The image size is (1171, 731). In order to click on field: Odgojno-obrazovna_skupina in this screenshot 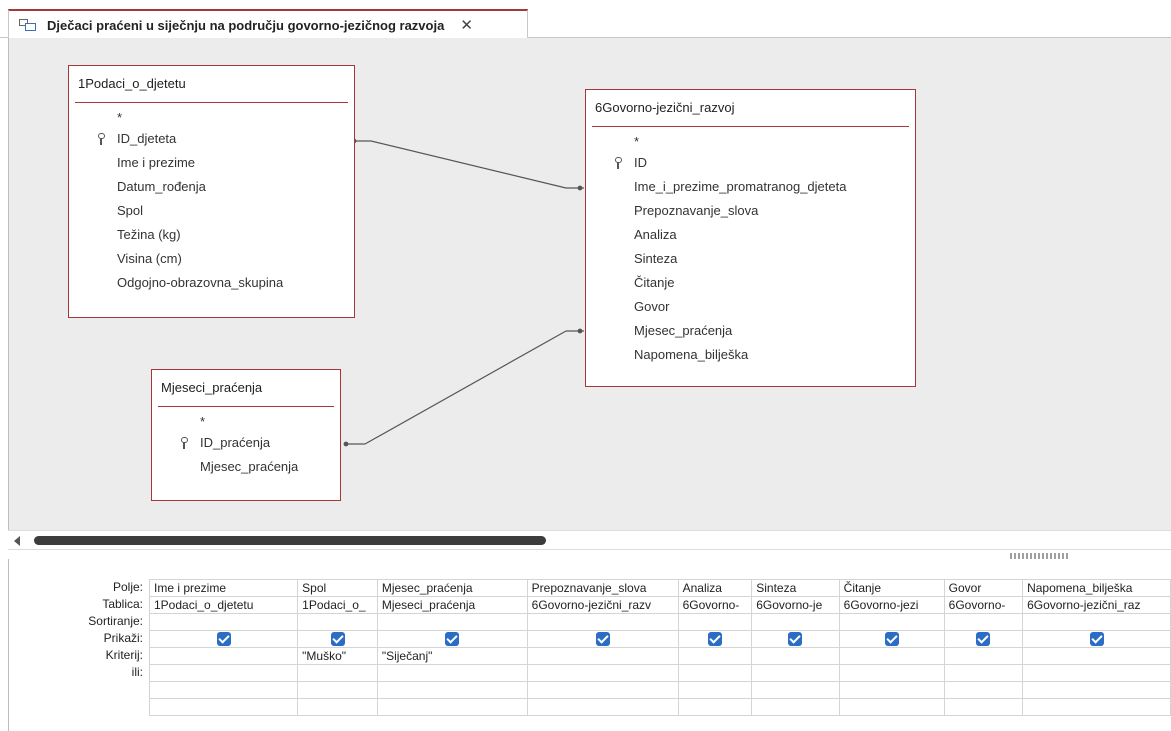, I will do `click(211, 283)`.